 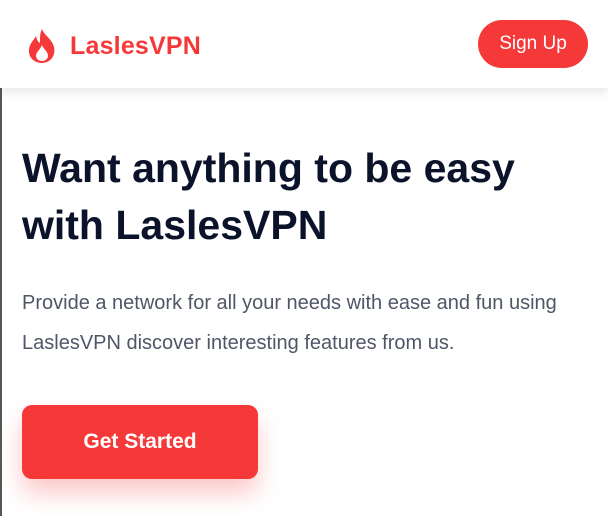 I want to click on flame-logo-icon, so click(x=41, y=46).